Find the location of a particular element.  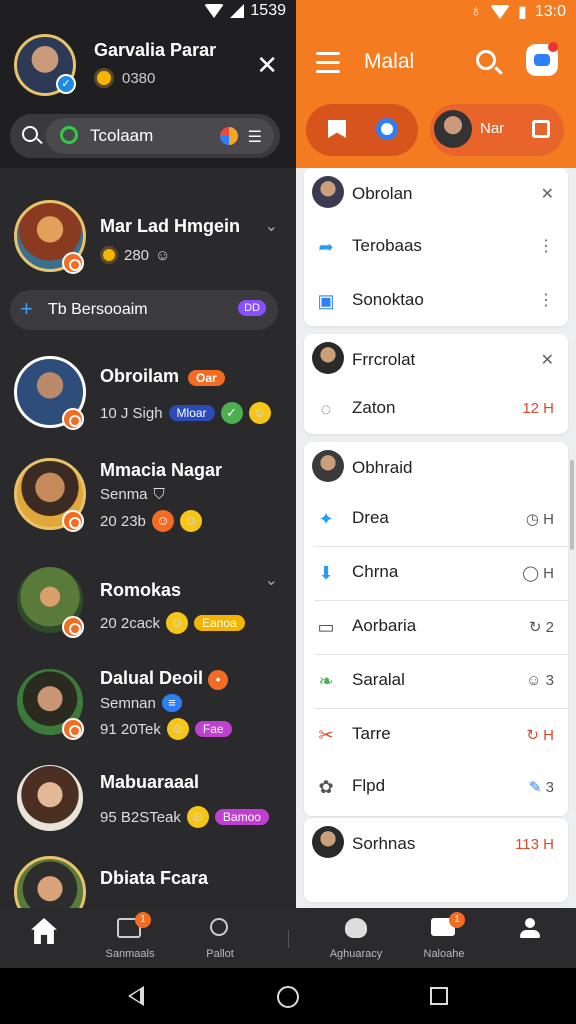

home-icon is located at coordinates (44, 931).